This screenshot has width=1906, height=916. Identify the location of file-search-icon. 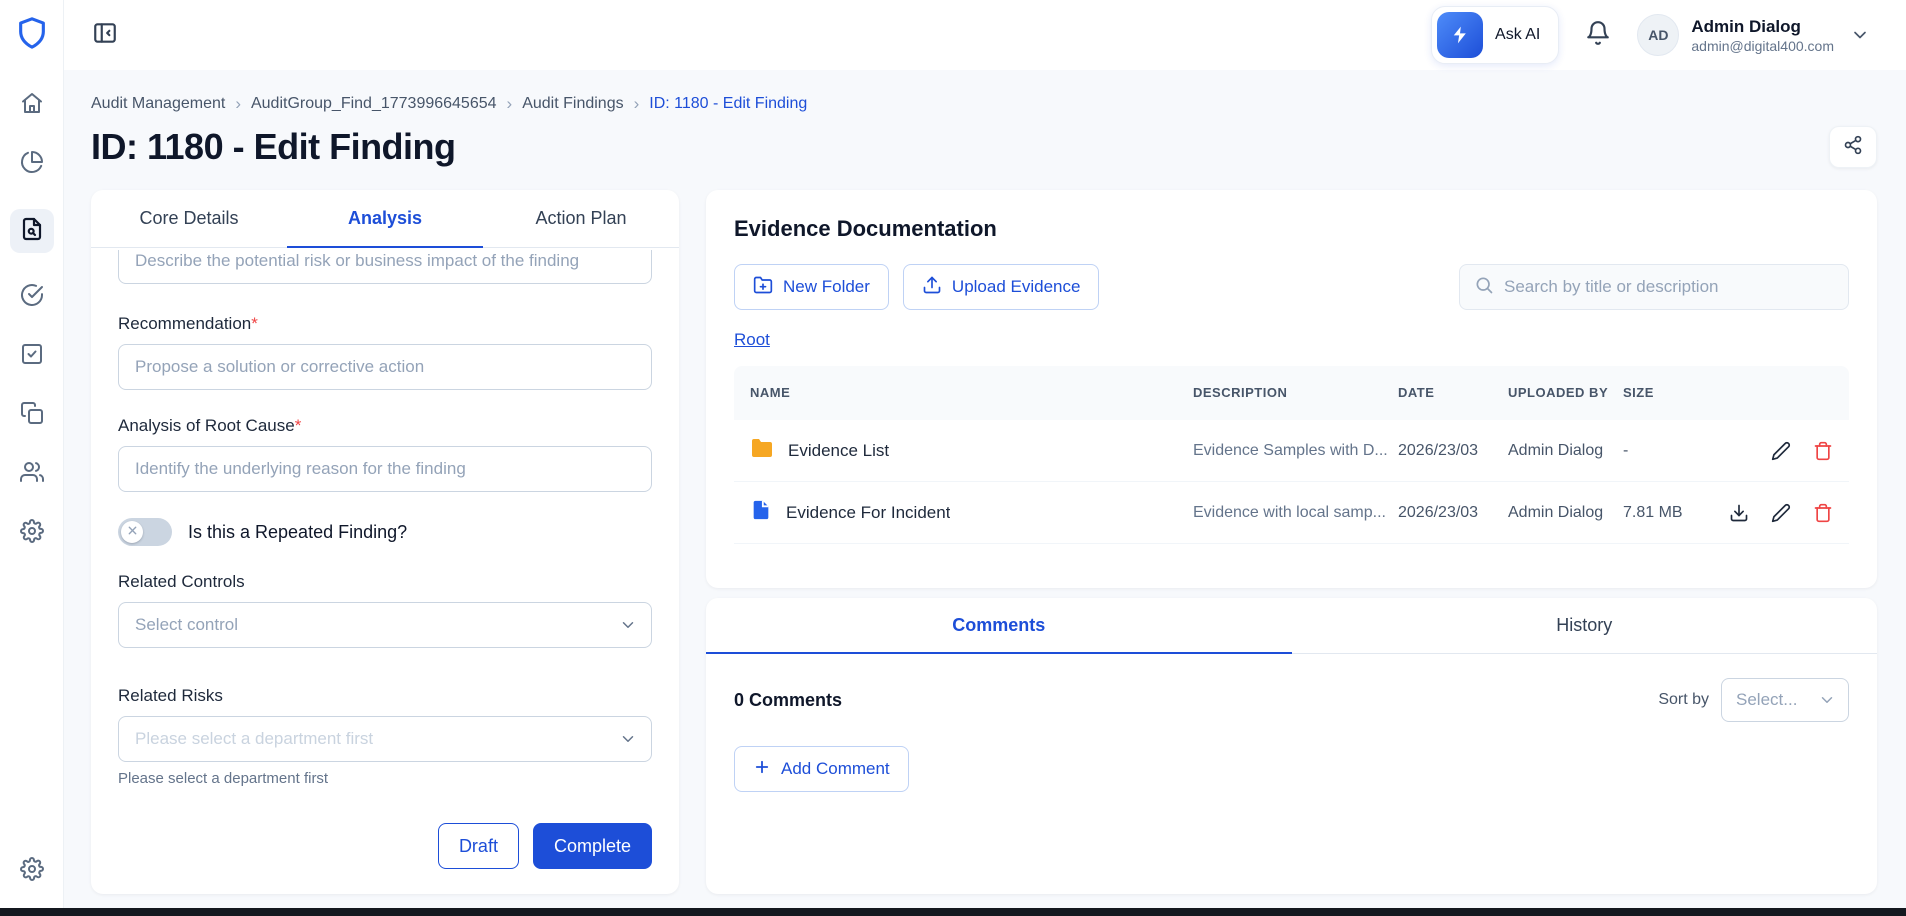
(32, 231).